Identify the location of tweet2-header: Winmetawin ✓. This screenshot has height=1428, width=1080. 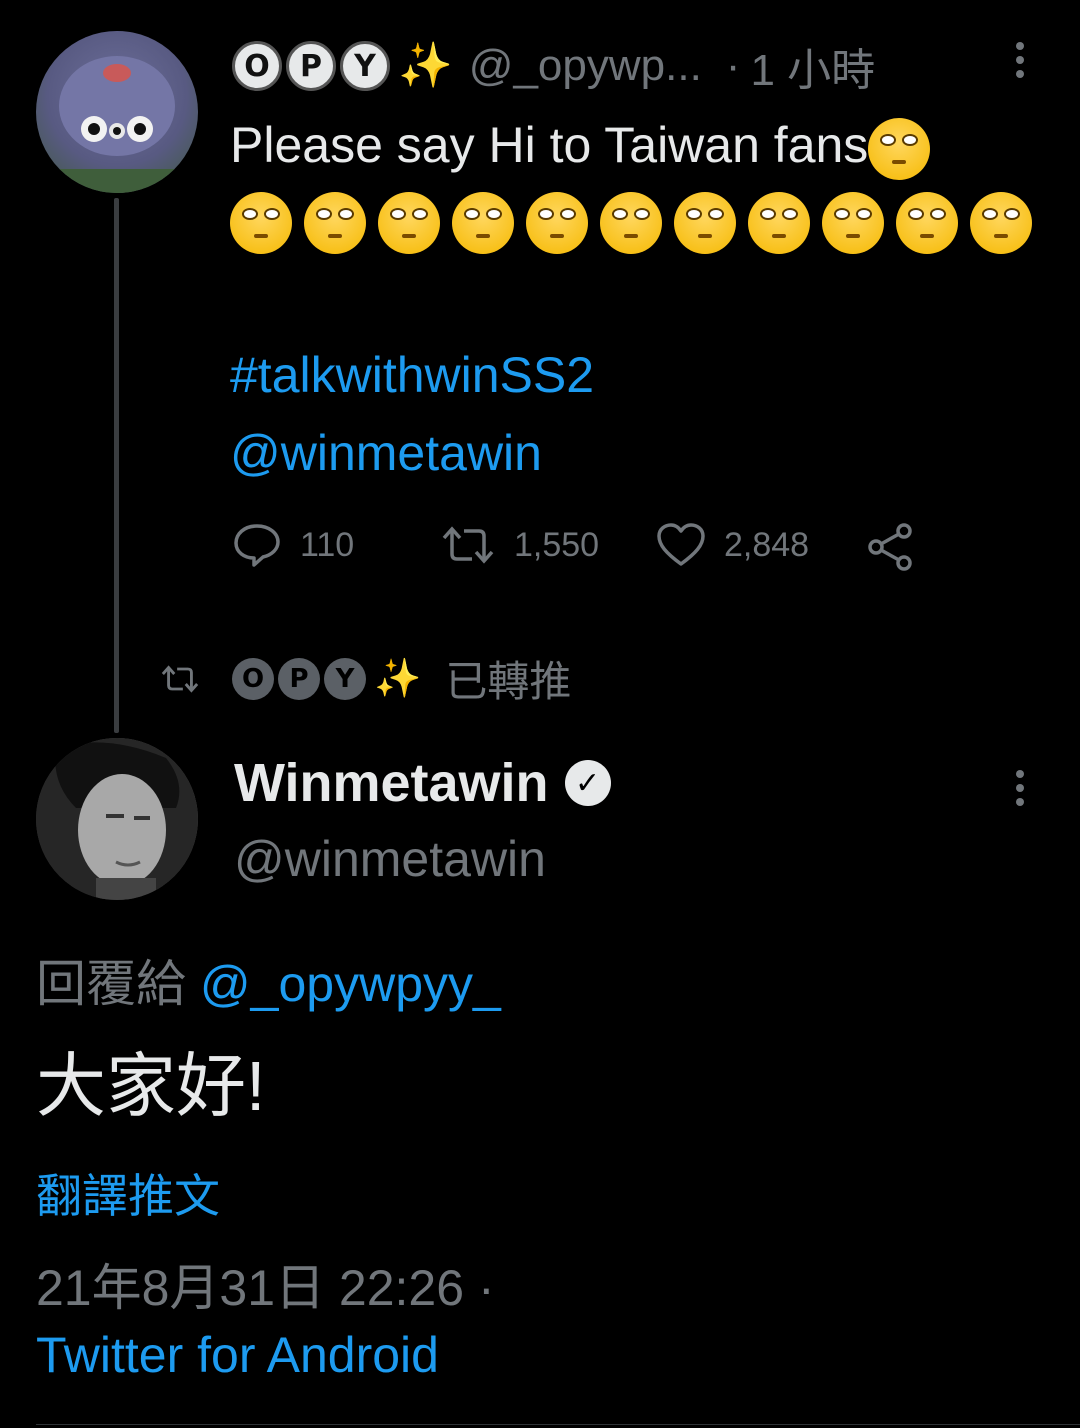
(422, 783).